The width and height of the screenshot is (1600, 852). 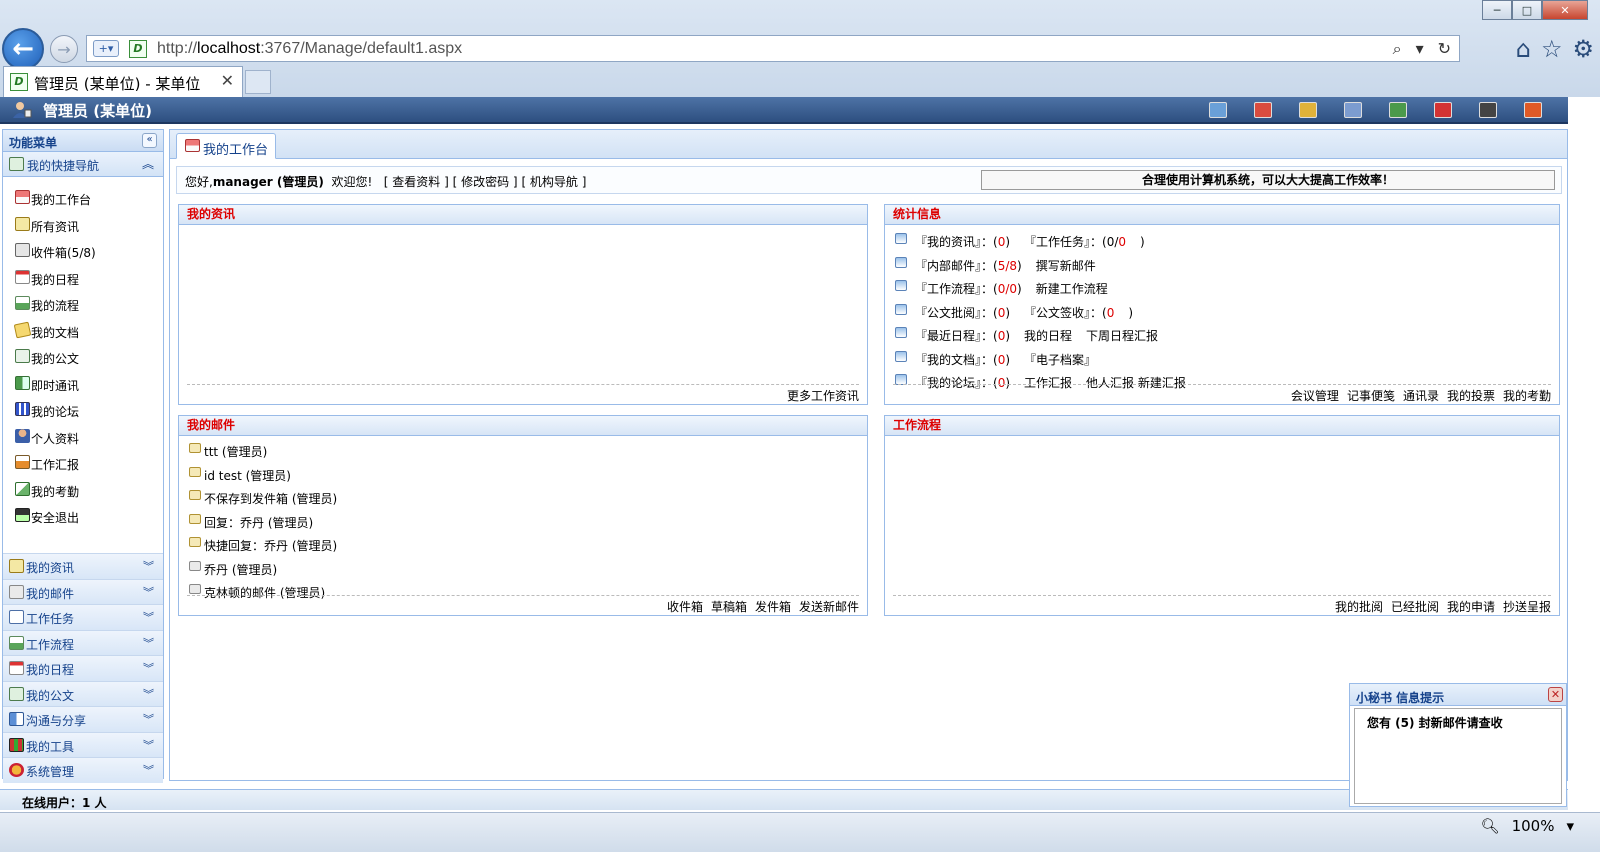 I want to click on sidebar-item: 我的考勤, so click(x=83, y=494).